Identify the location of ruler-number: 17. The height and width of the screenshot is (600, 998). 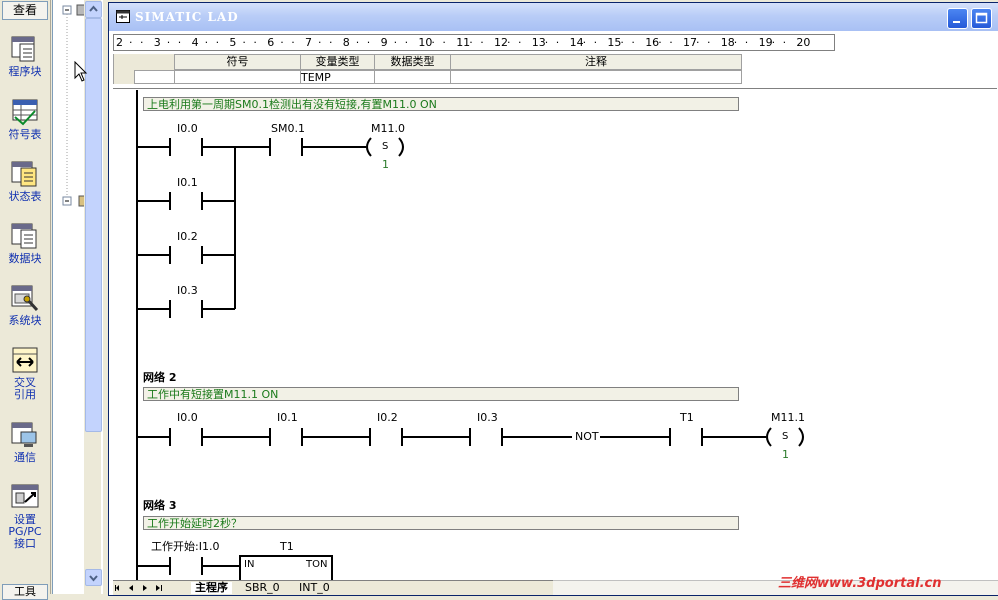
(690, 42).